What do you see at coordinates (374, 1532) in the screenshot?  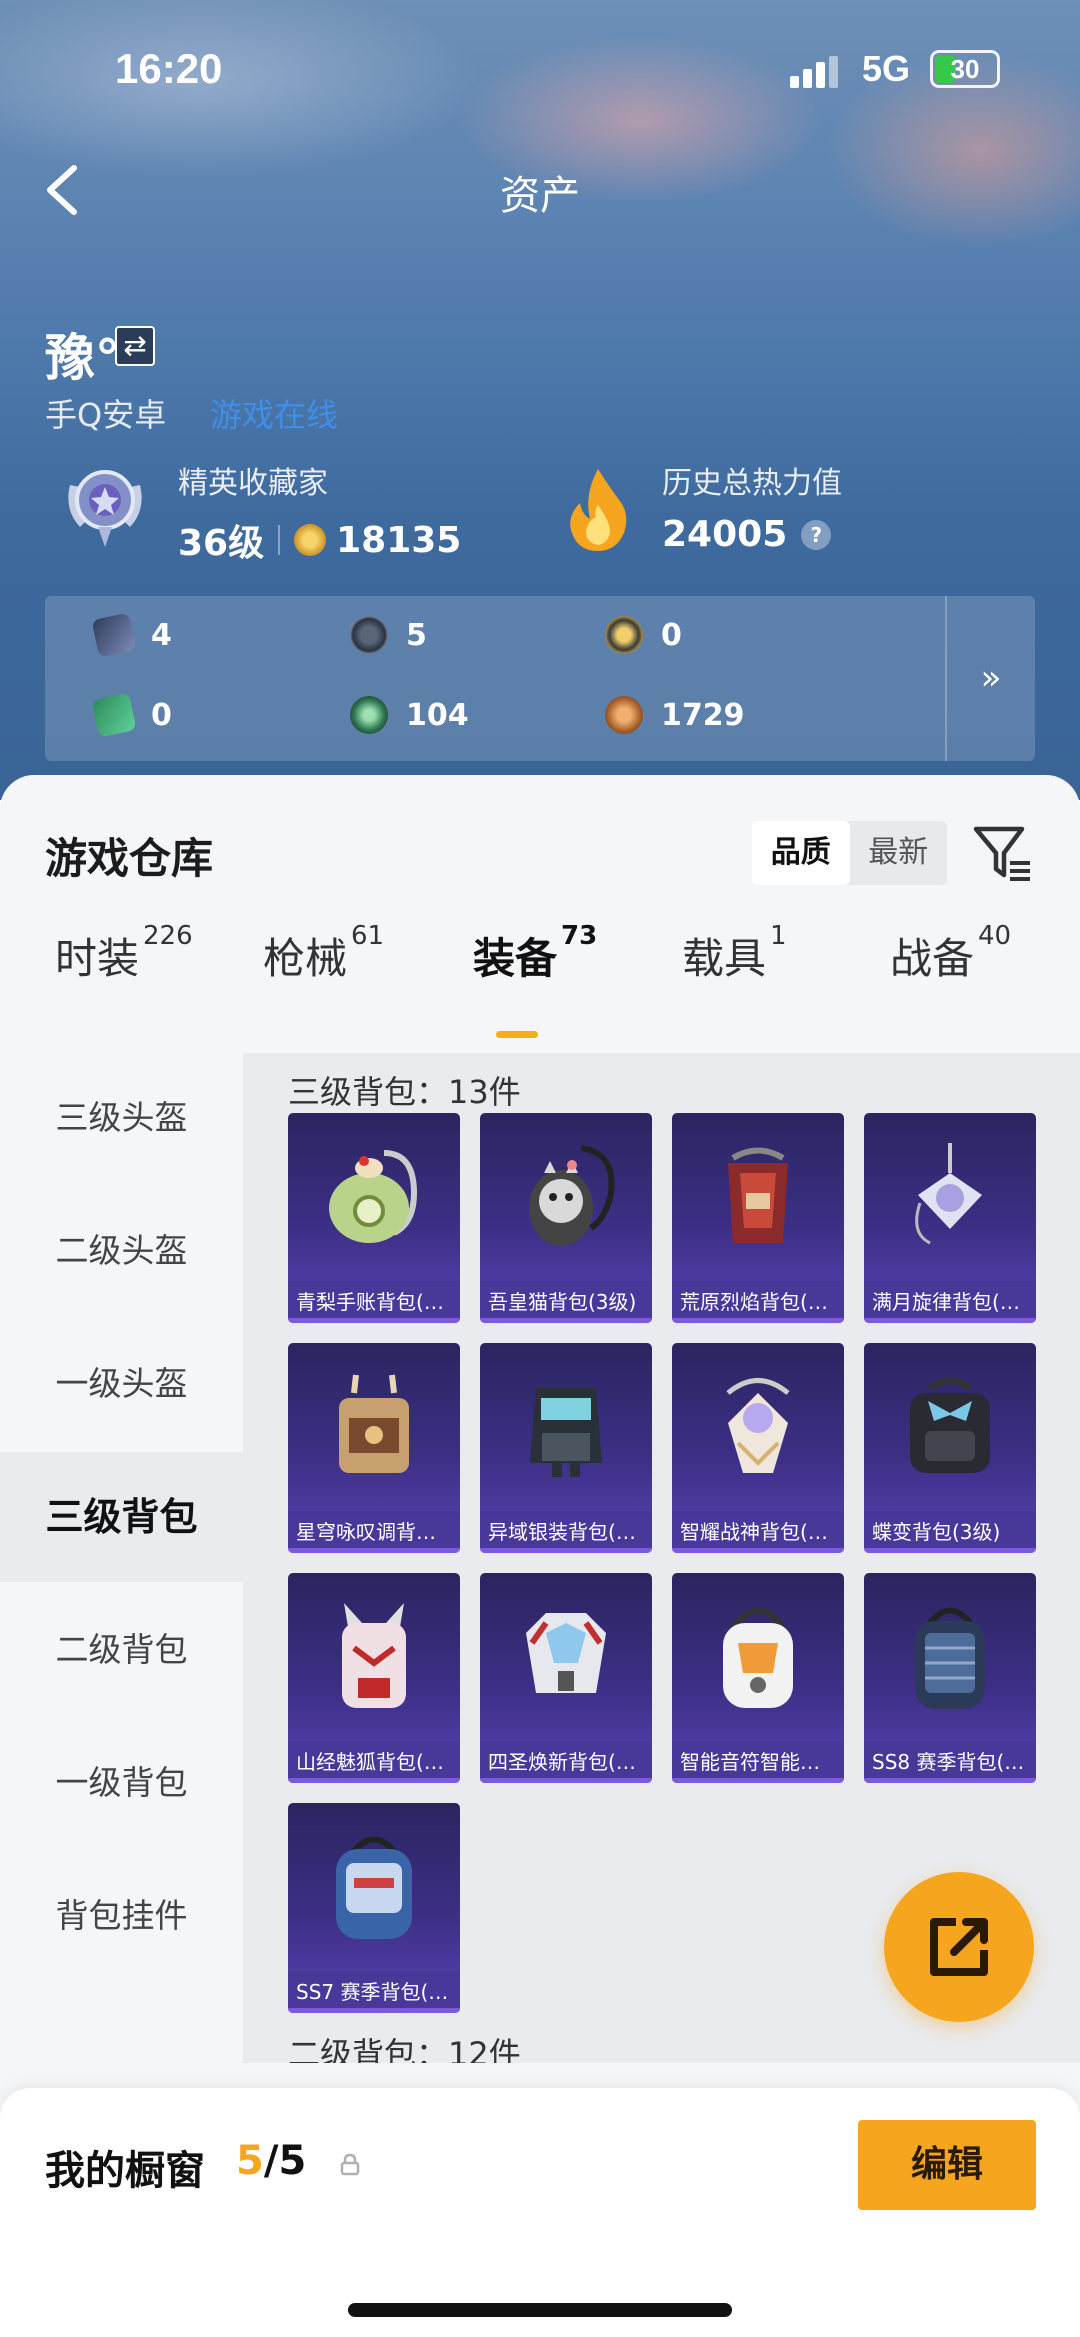 I see `item-name: 星穹咏叹调背包(3级)` at bounding box center [374, 1532].